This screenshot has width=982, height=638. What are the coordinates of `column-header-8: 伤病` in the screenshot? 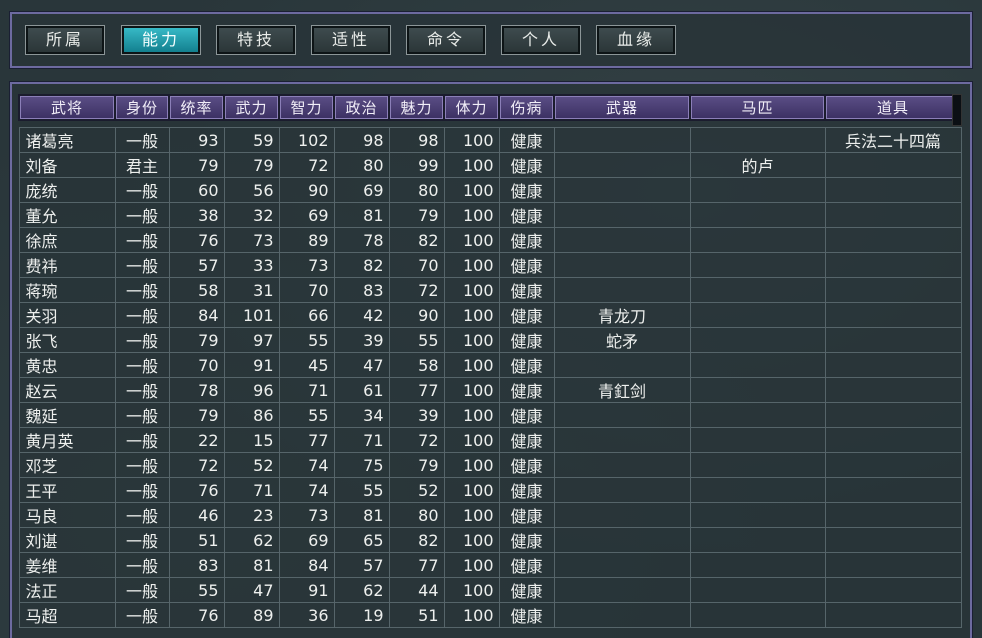 It's located at (526, 107).